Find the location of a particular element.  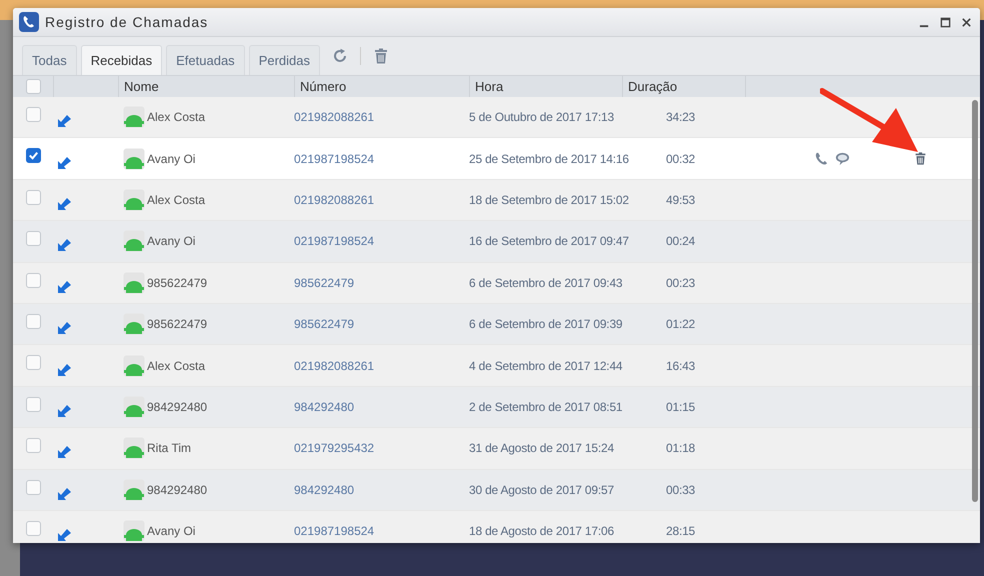

call-duration: 34:23 is located at coordinates (680, 117).